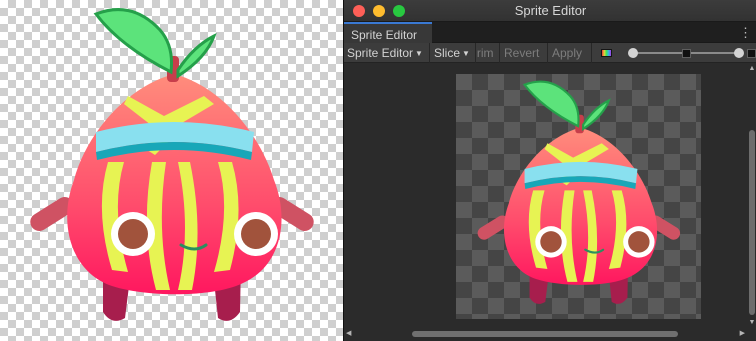 This screenshot has width=756, height=341. I want to click on slice-dropdown: Slice ▼, so click(453, 53).